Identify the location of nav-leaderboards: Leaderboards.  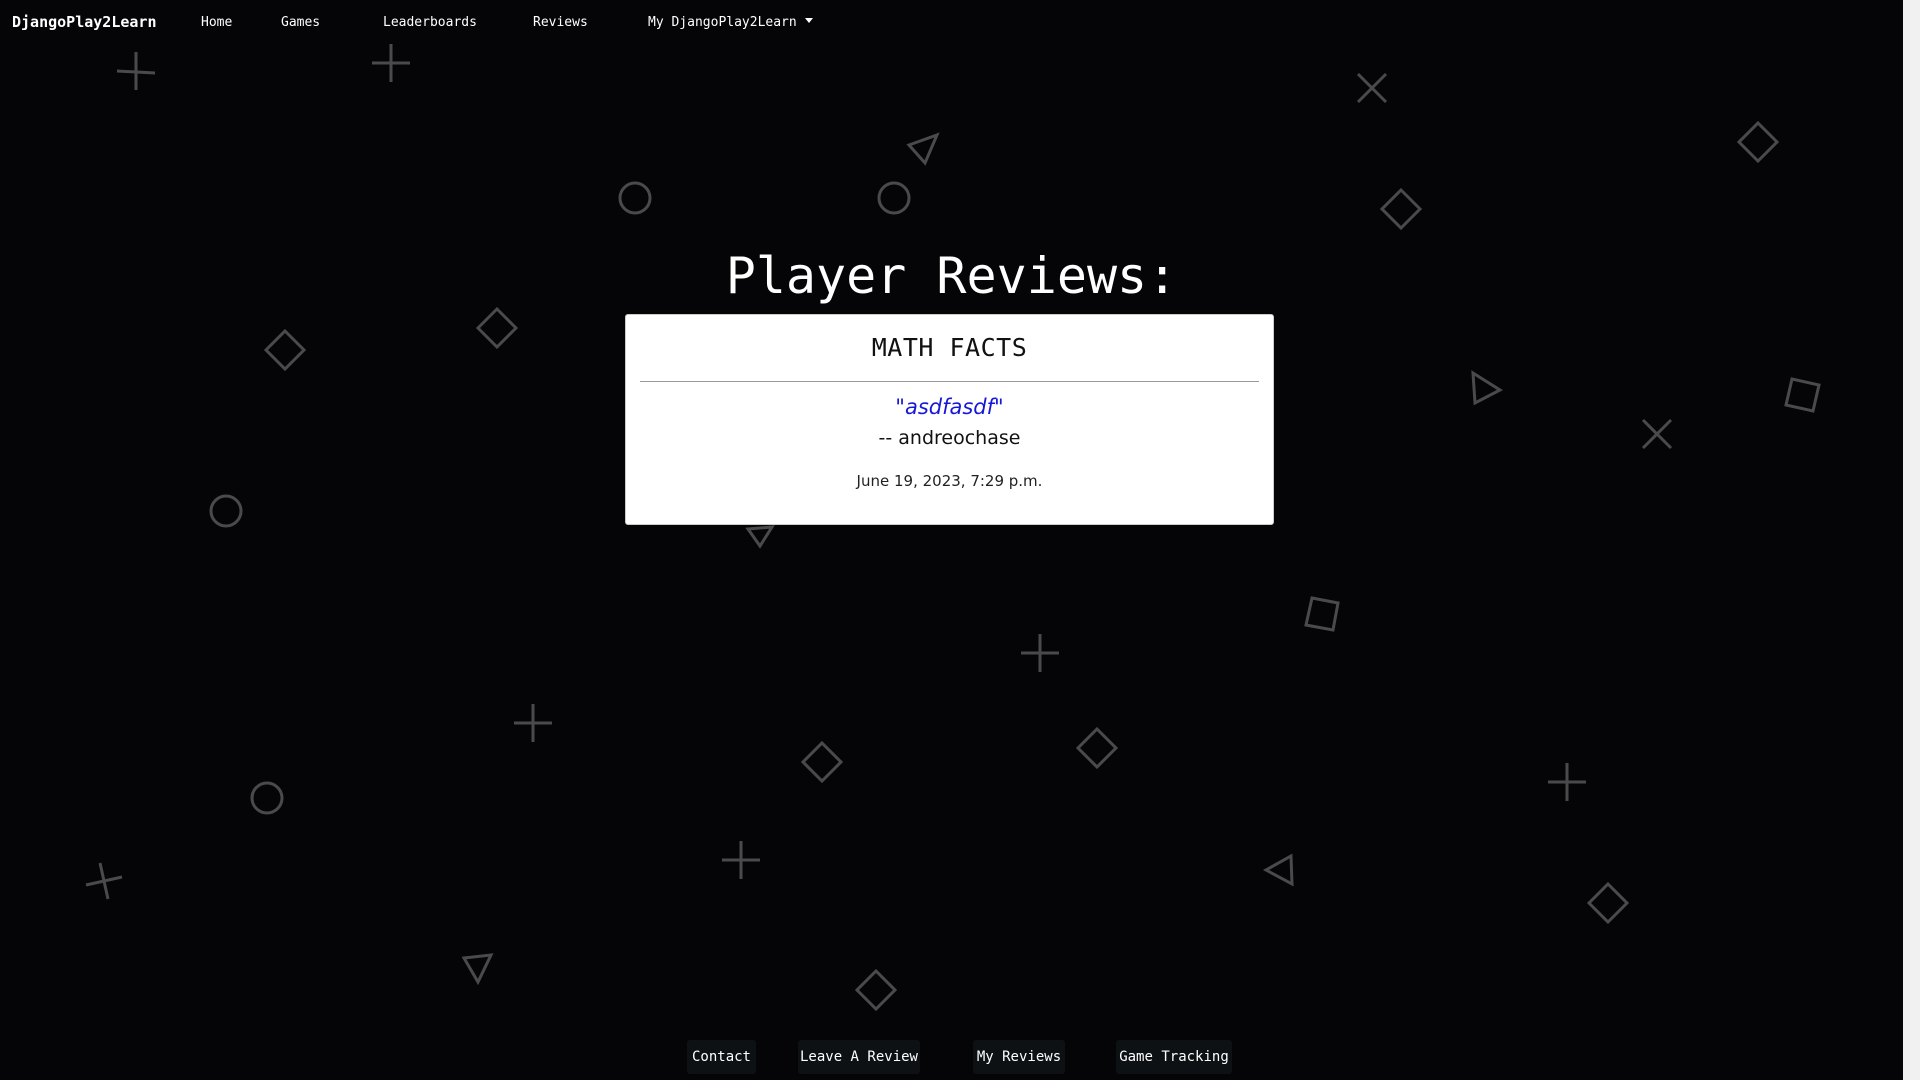
(430, 22).